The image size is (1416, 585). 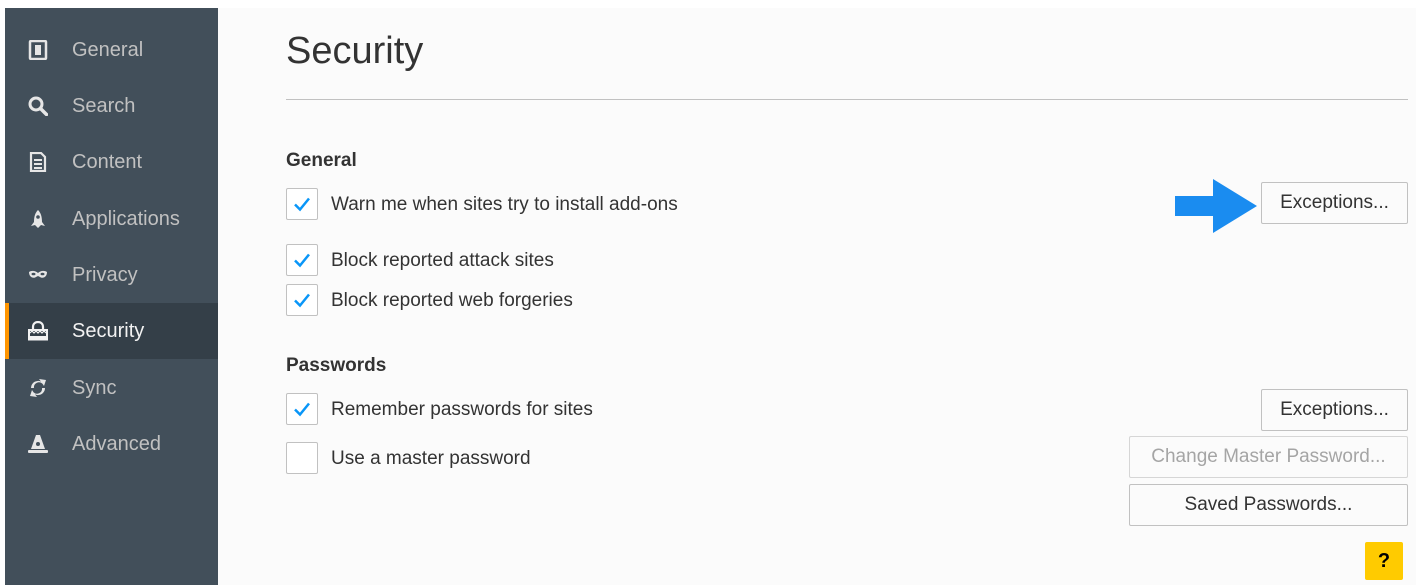 What do you see at coordinates (442, 261) in the screenshot?
I see `block-attack-label: Block reported attack sites` at bounding box center [442, 261].